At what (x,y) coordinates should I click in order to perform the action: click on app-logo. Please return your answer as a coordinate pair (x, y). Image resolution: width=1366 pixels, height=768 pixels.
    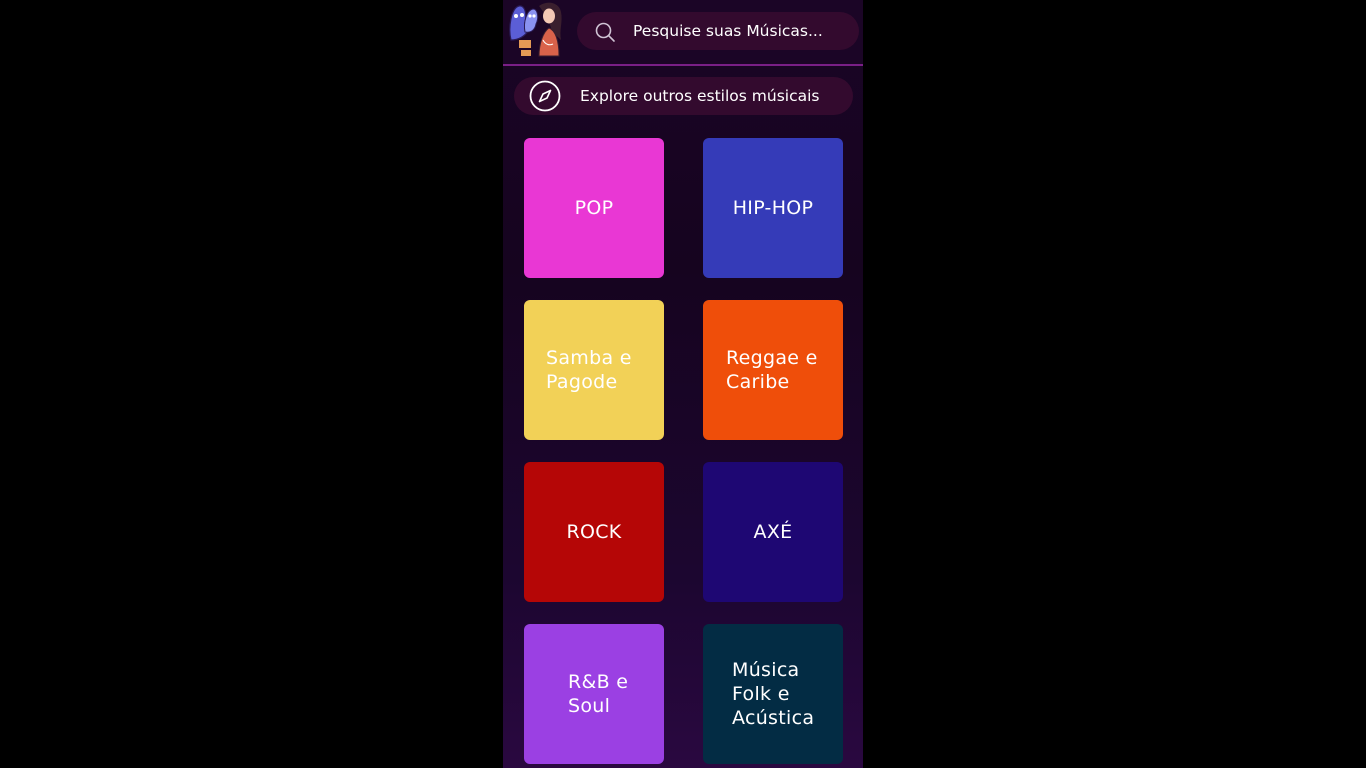
    Looking at the image, I should click on (538, 31).